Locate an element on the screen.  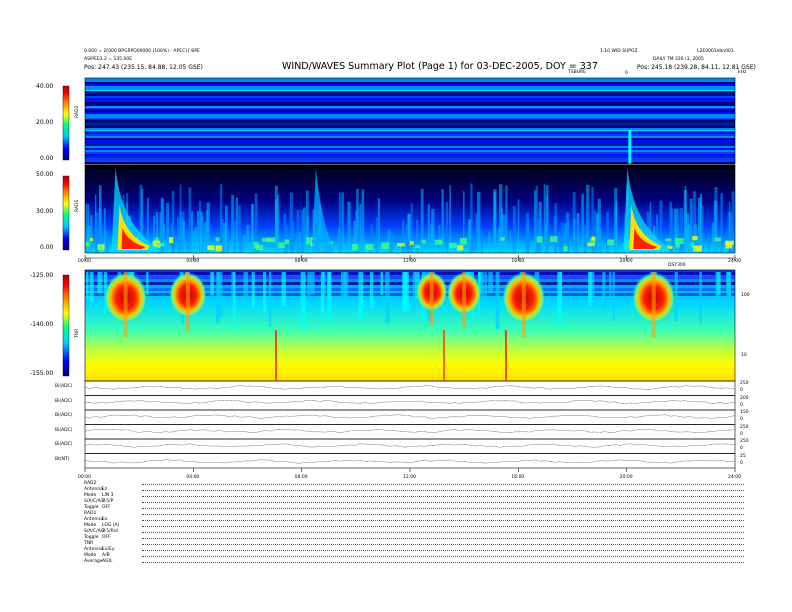
footer-row-label: RAD2 is located at coordinates (90, 483).